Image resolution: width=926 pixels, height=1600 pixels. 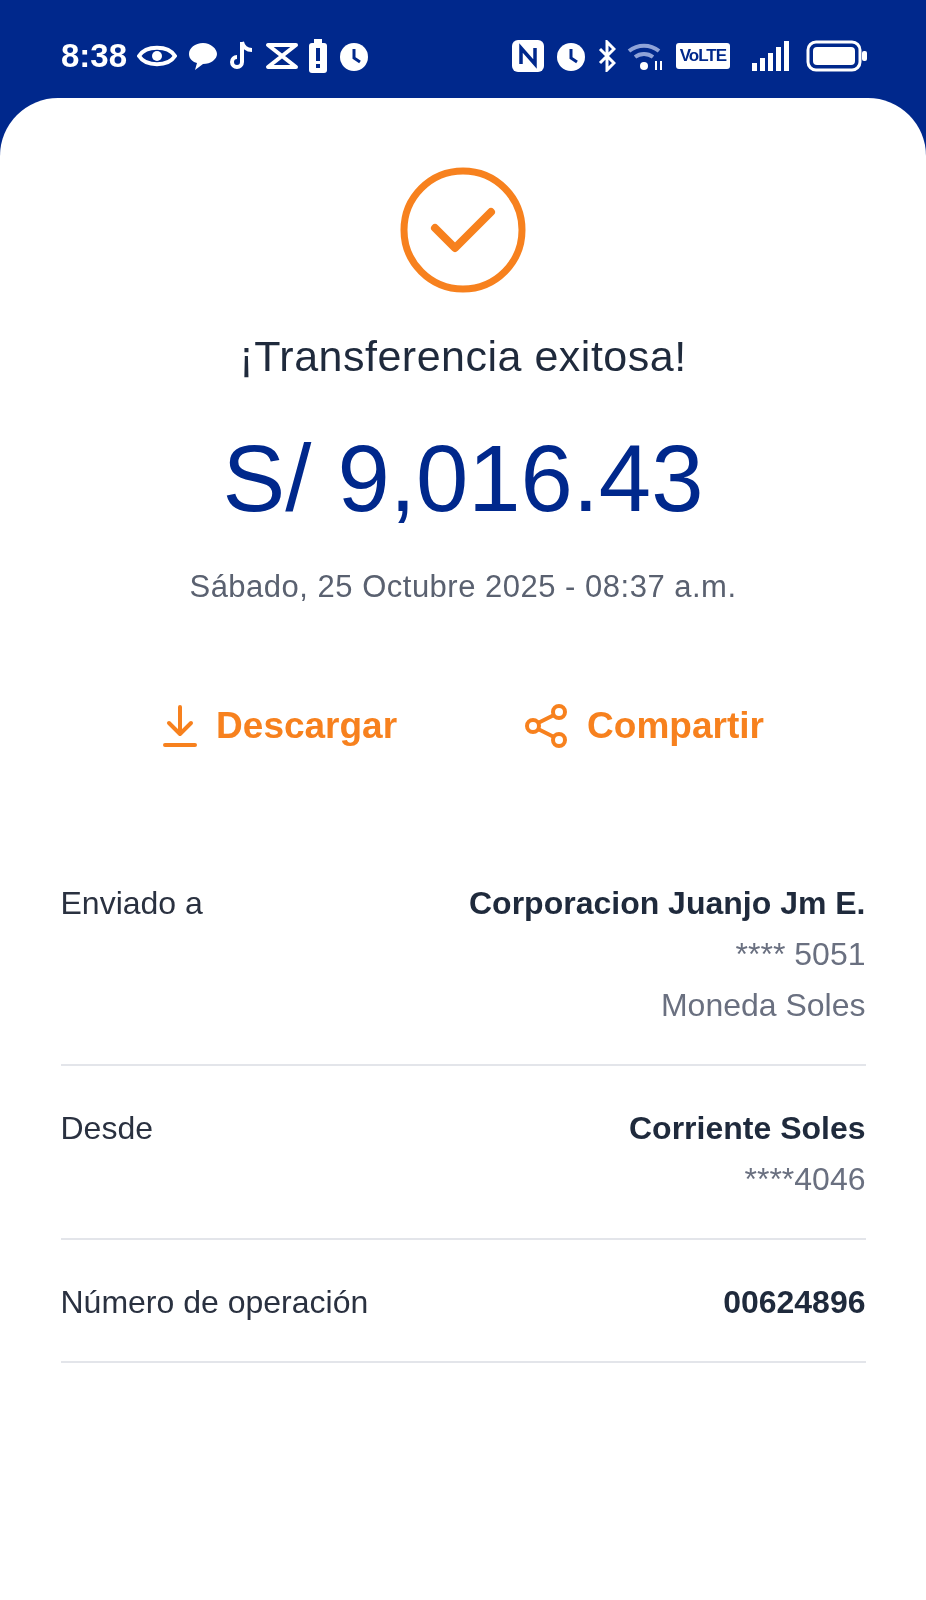 I want to click on share-button: Compartir, so click(x=643, y=726).